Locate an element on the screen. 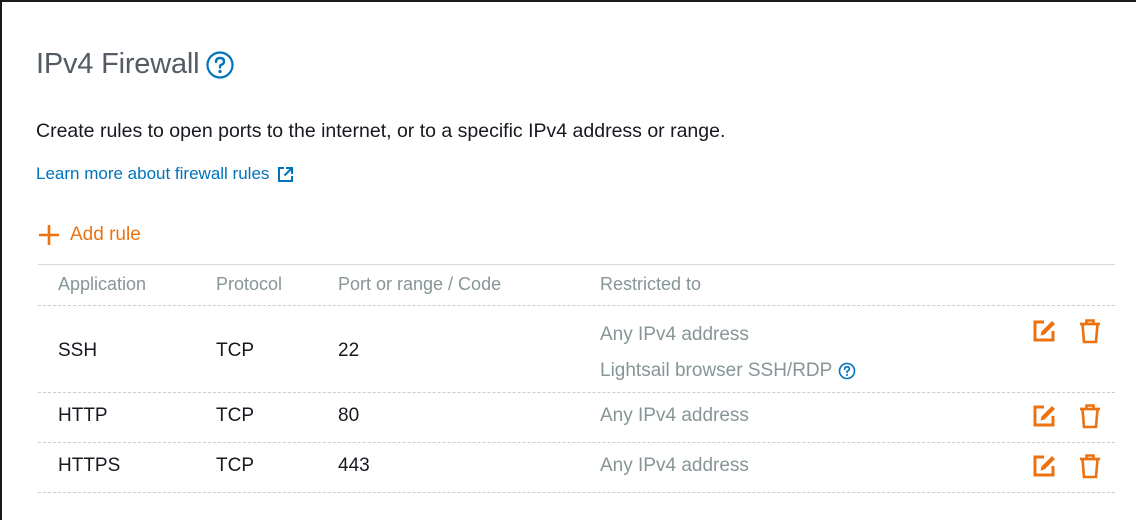 The height and width of the screenshot is (520, 1138). external-link-icon is located at coordinates (286, 174).